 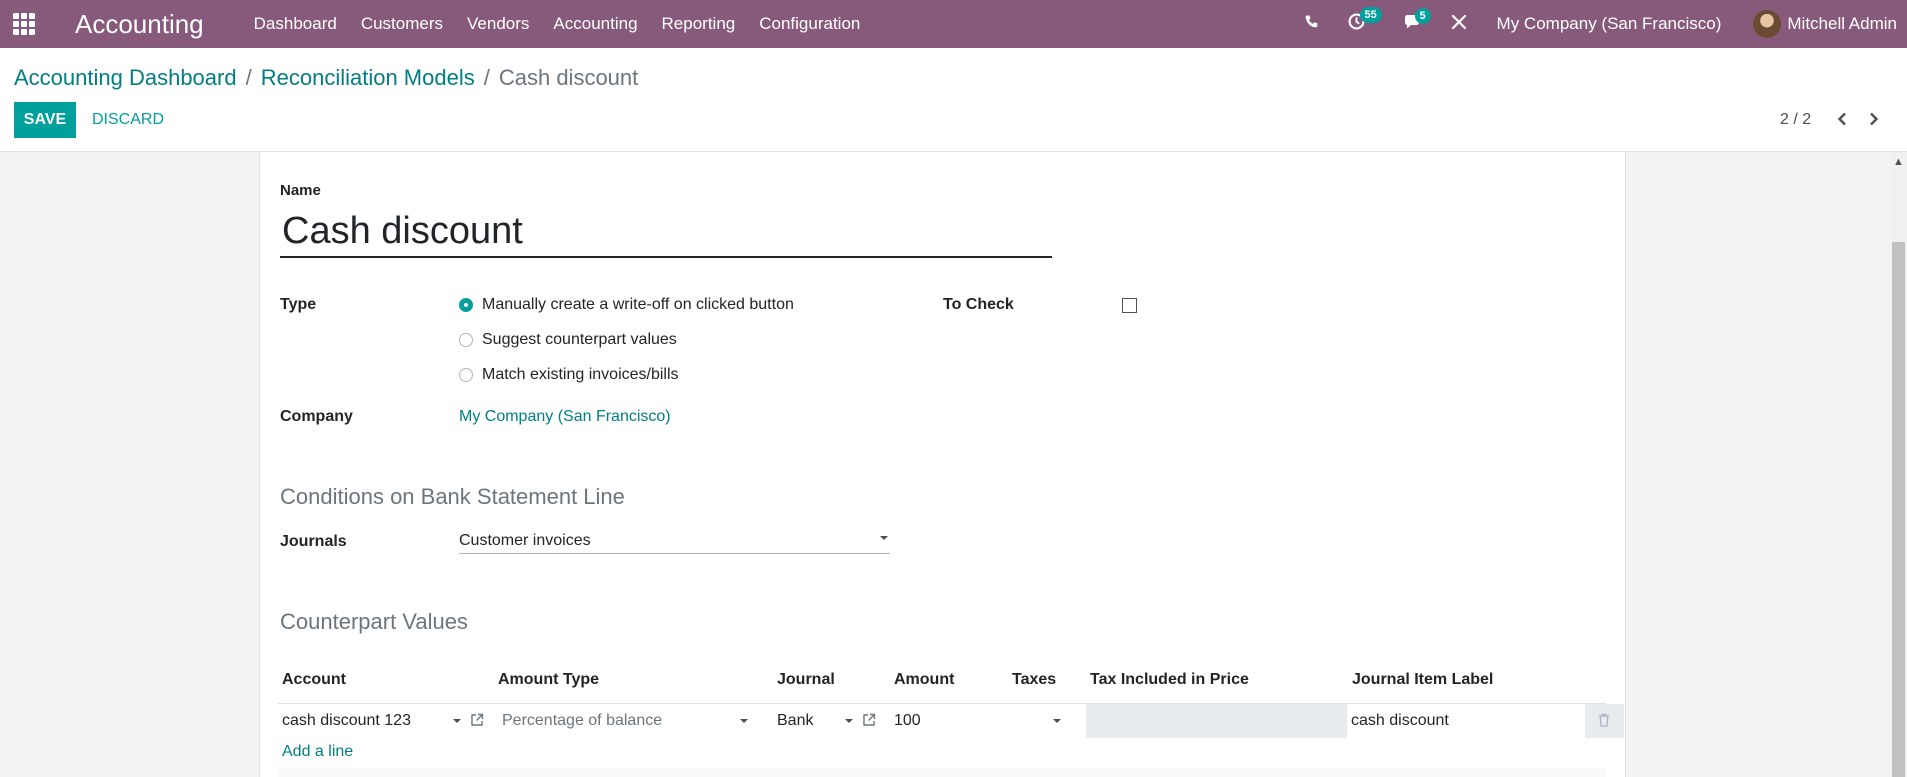 What do you see at coordinates (1216, 721) in the screenshot?
I see `tax-included-cell` at bounding box center [1216, 721].